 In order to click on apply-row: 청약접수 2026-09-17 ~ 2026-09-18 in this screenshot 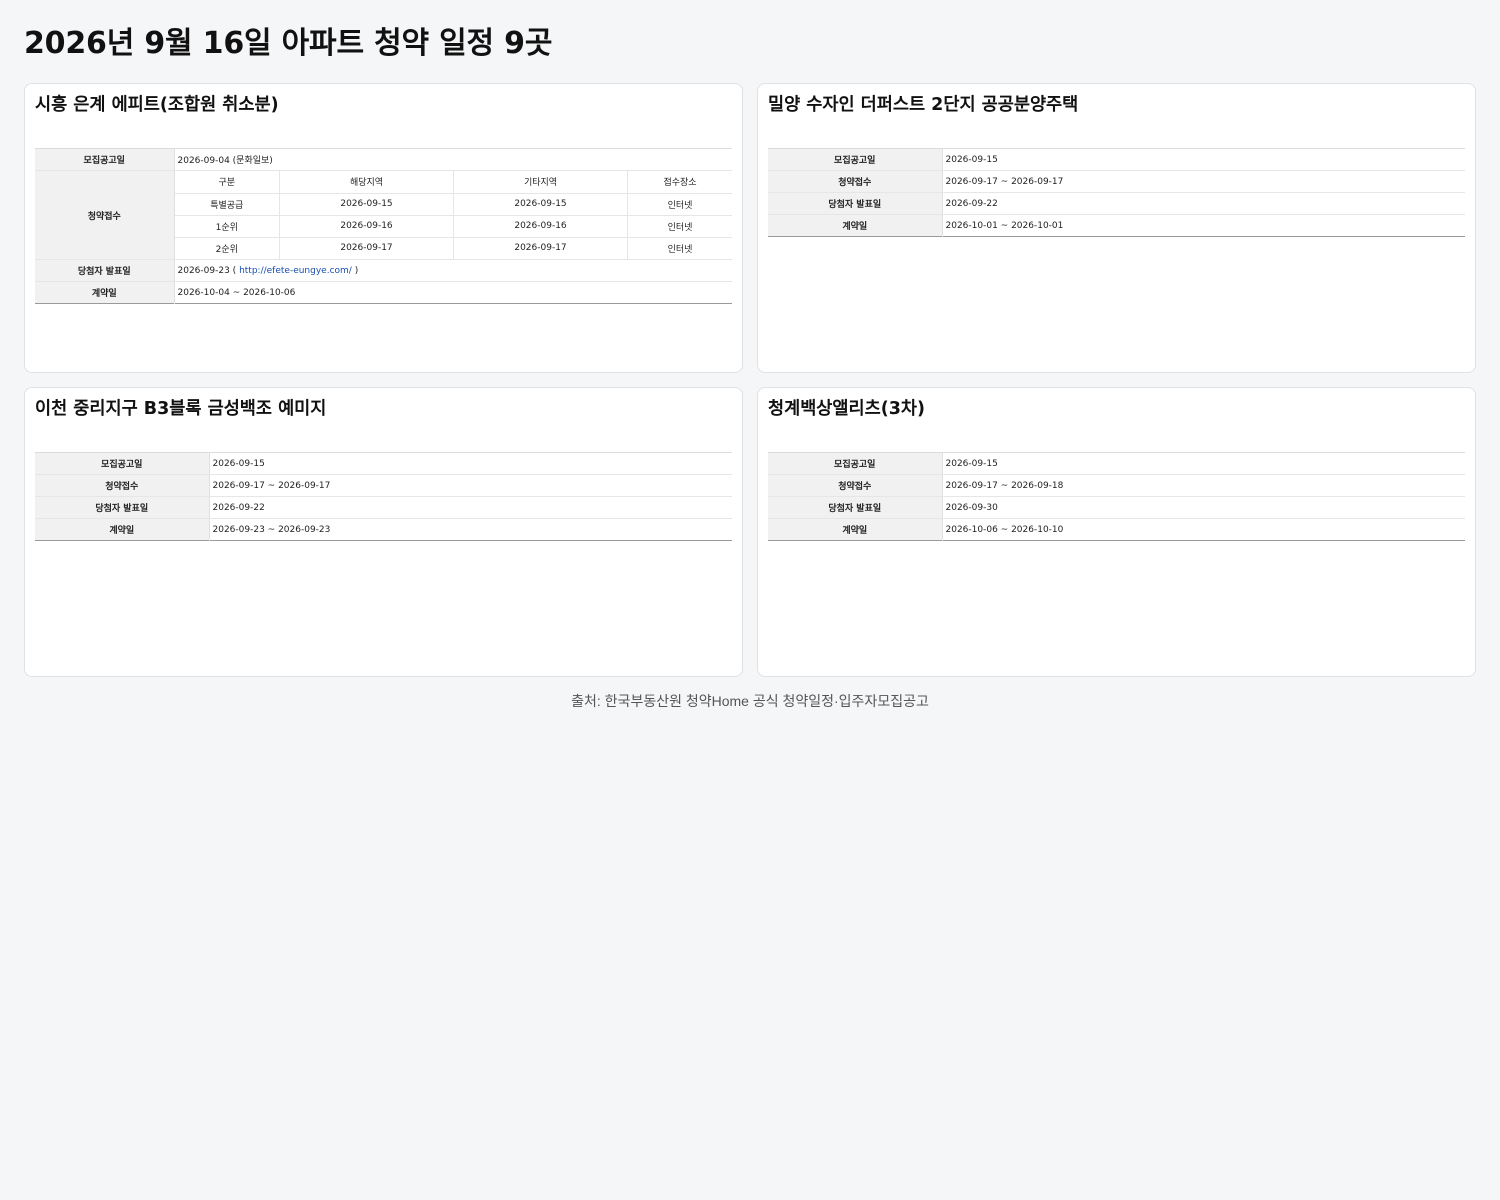, I will do `click(1116, 485)`.